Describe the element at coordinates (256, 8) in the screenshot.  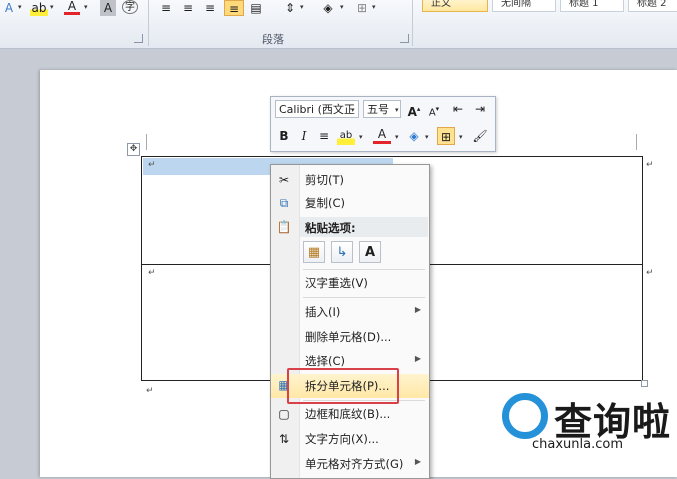
I see `distributed-icon: ▤` at that location.